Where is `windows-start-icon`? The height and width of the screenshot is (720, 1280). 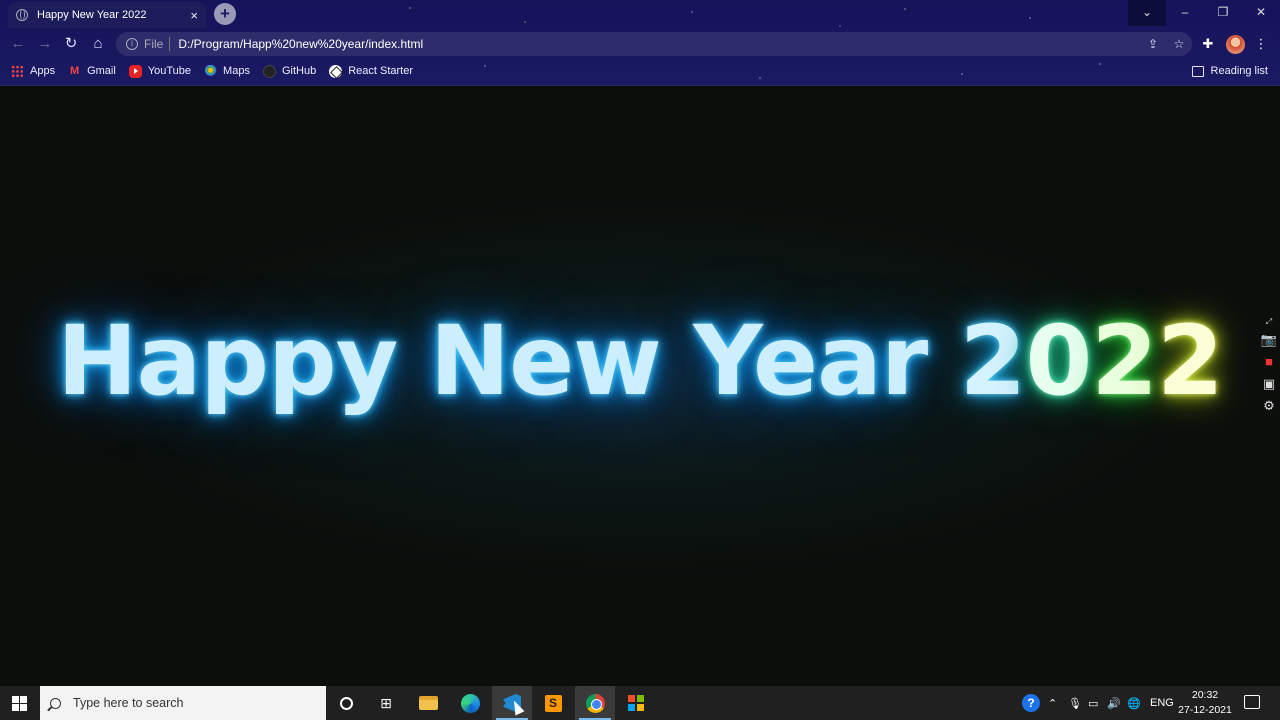 windows-start-icon is located at coordinates (19, 703).